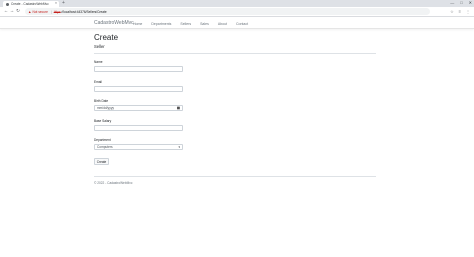  What do you see at coordinates (18, 11) in the screenshot?
I see `reload-icon: ↻` at bounding box center [18, 11].